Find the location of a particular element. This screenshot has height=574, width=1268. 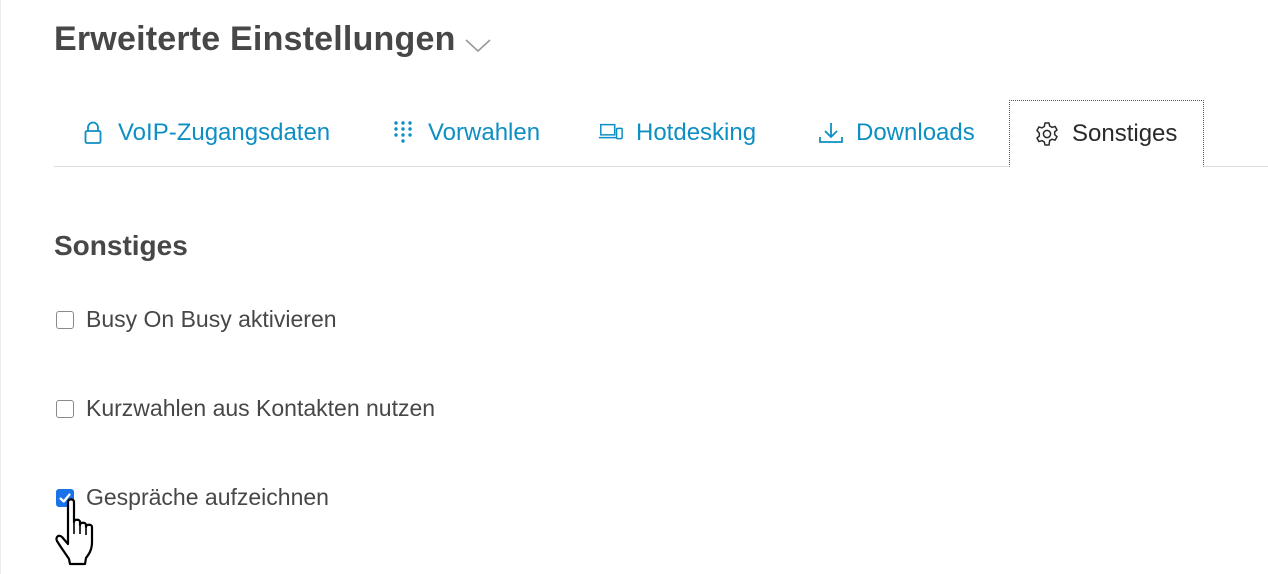

dialpad-icon is located at coordinates (403, 133).